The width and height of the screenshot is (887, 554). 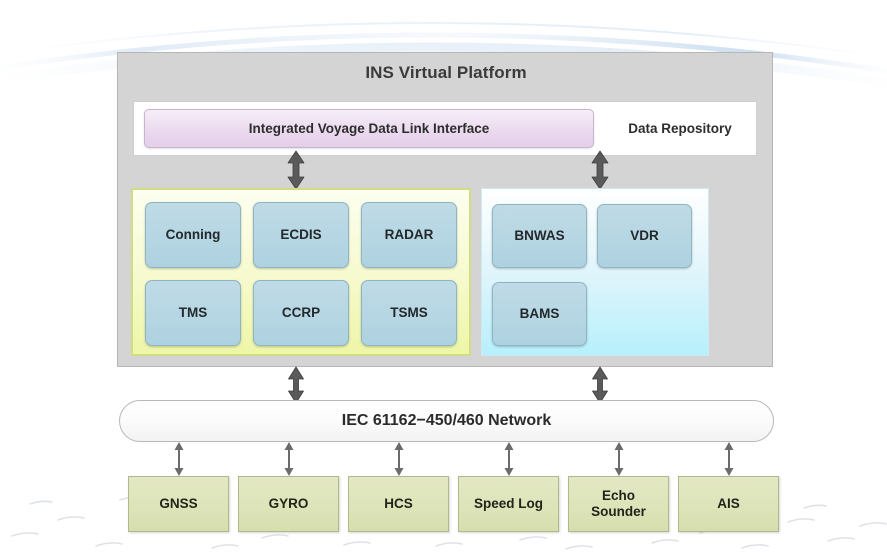 What do you see at coordinates (296, 385) in the screenshot?
I see `connector-arrow-nav-group-to-network` at bounding box center [296, 385].